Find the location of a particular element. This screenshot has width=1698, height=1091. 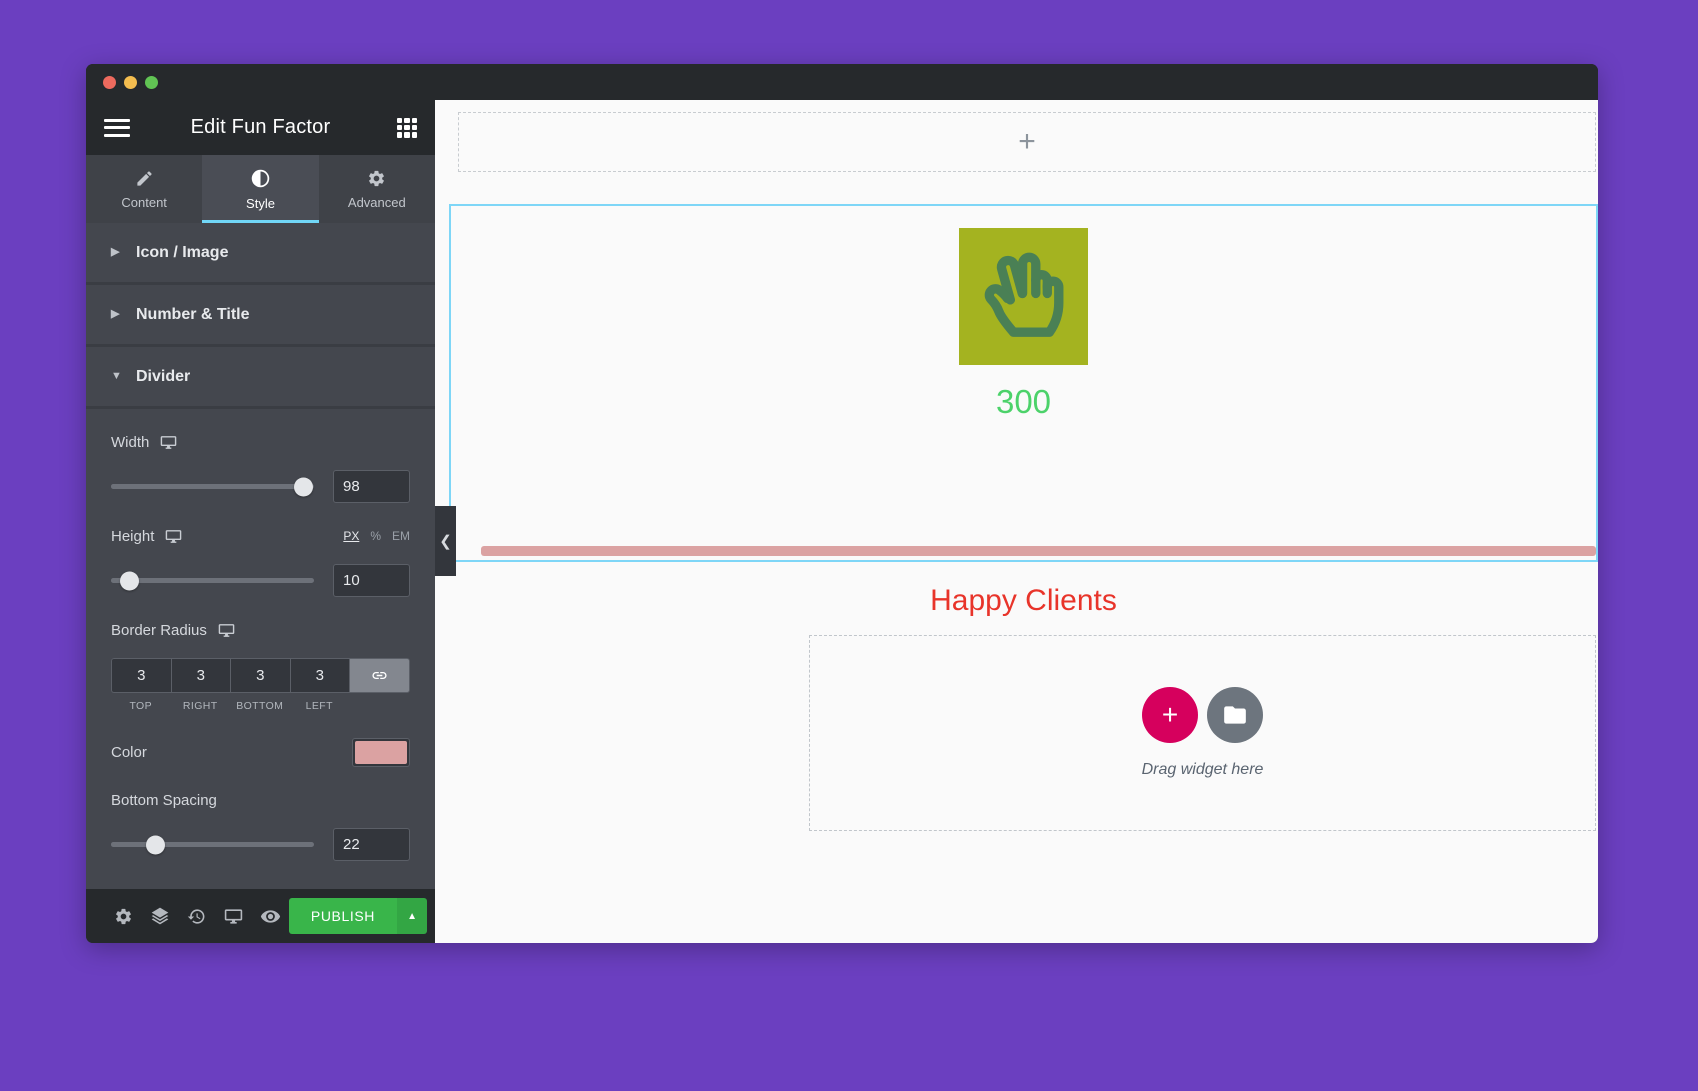

height-unit-switcher: PX % EM is located at coordinates (376, 536).